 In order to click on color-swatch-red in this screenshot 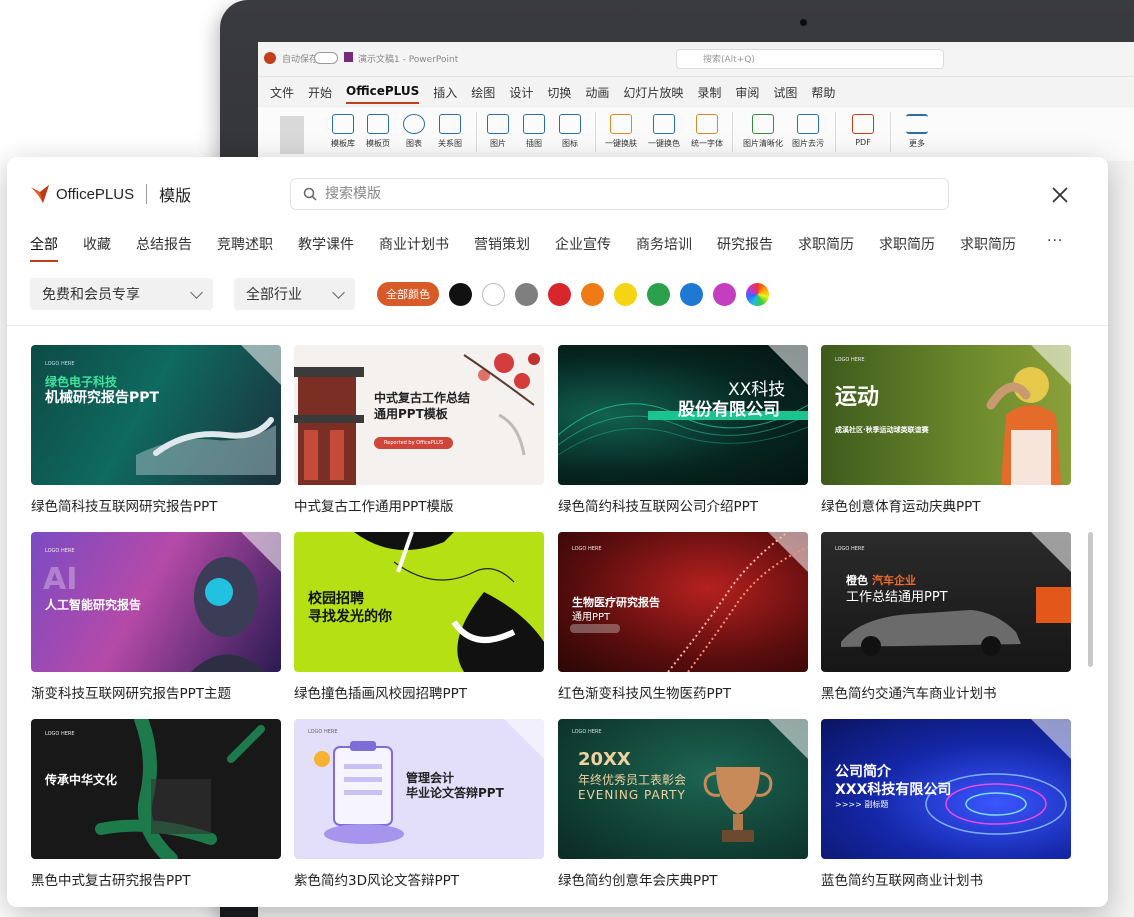, I will do `click(559, 294)`.